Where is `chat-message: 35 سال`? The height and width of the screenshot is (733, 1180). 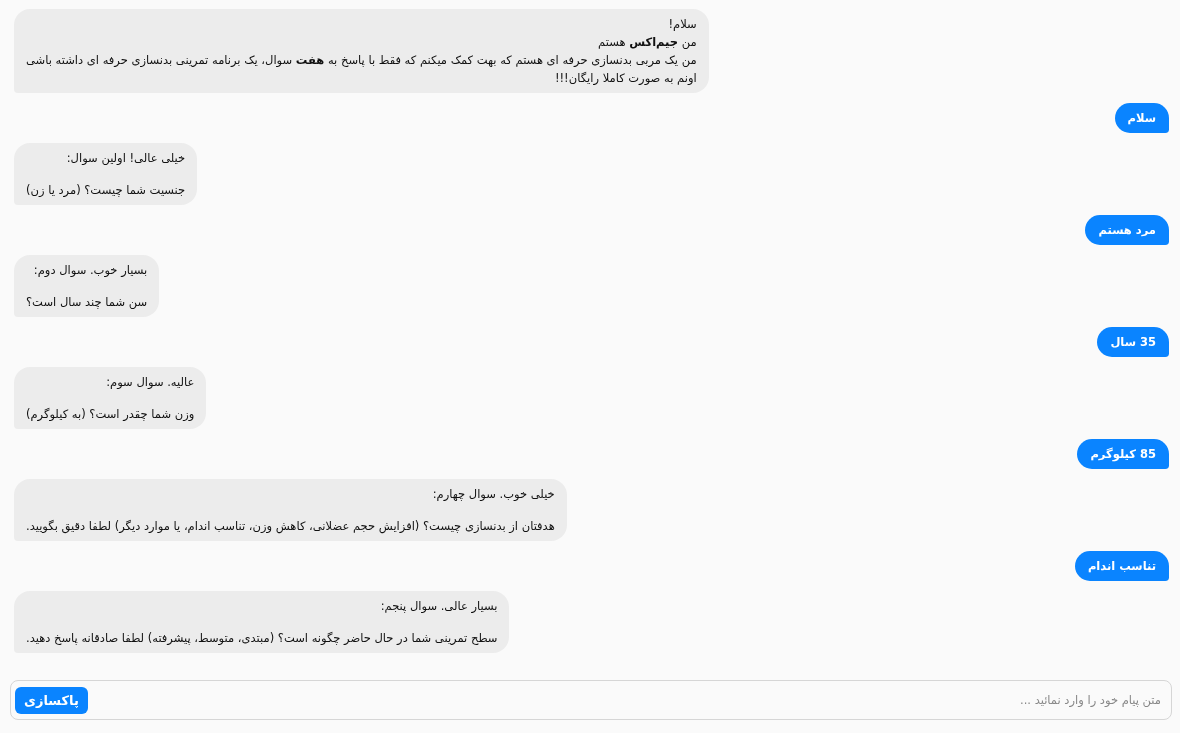 chat-message: 35 سال is located at coordinates (1133, 342).